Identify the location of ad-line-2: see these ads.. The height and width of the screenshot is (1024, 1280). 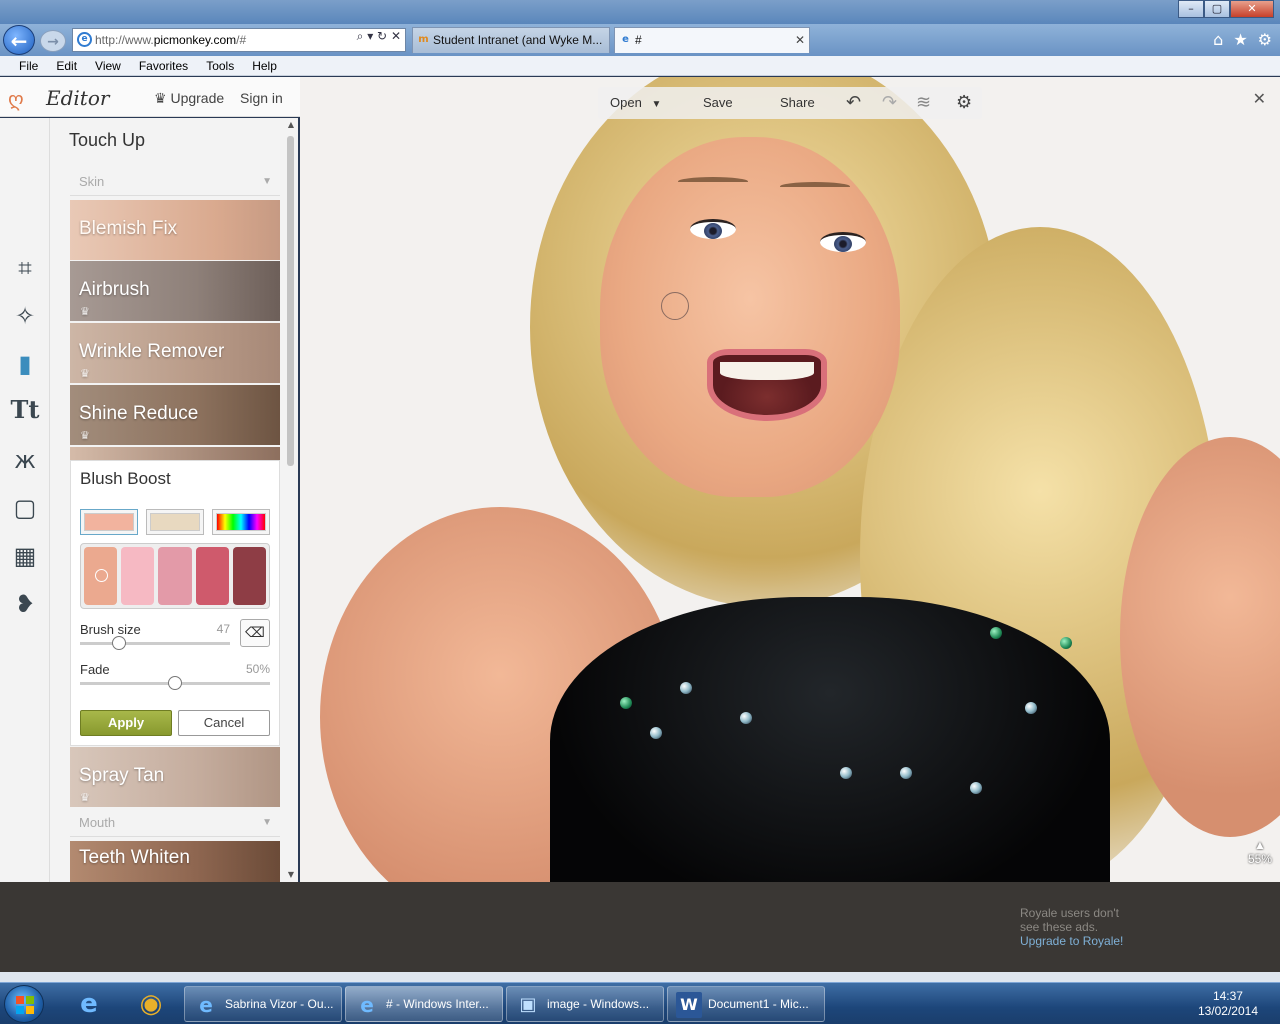
(1059, 927).